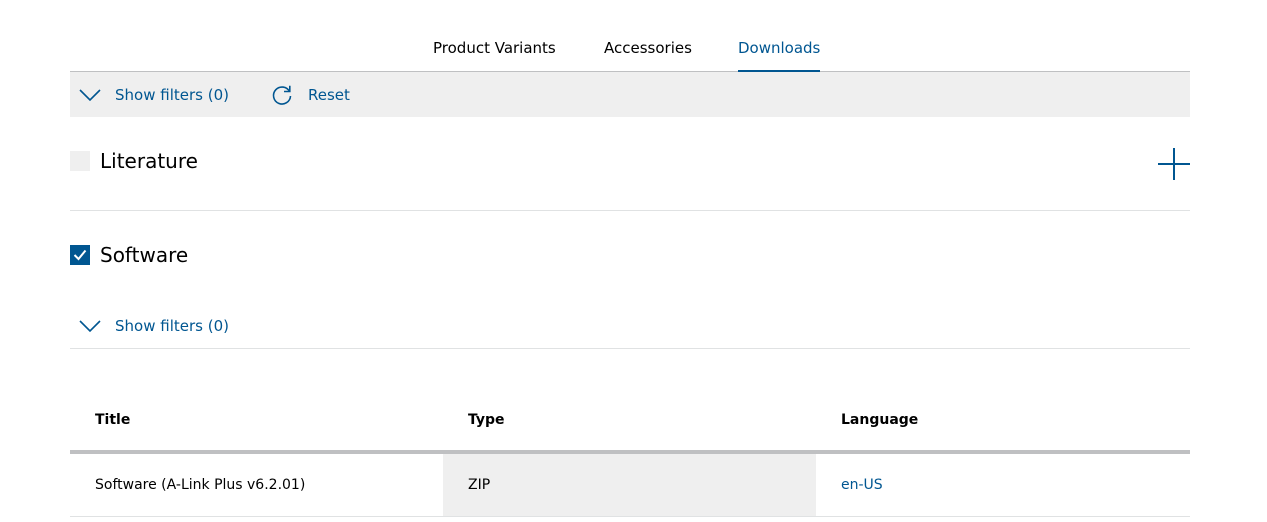 This screenshot has width=1267, height=522. I want to click on show-filters-toggle: Show filters (0), so click(154, 94).